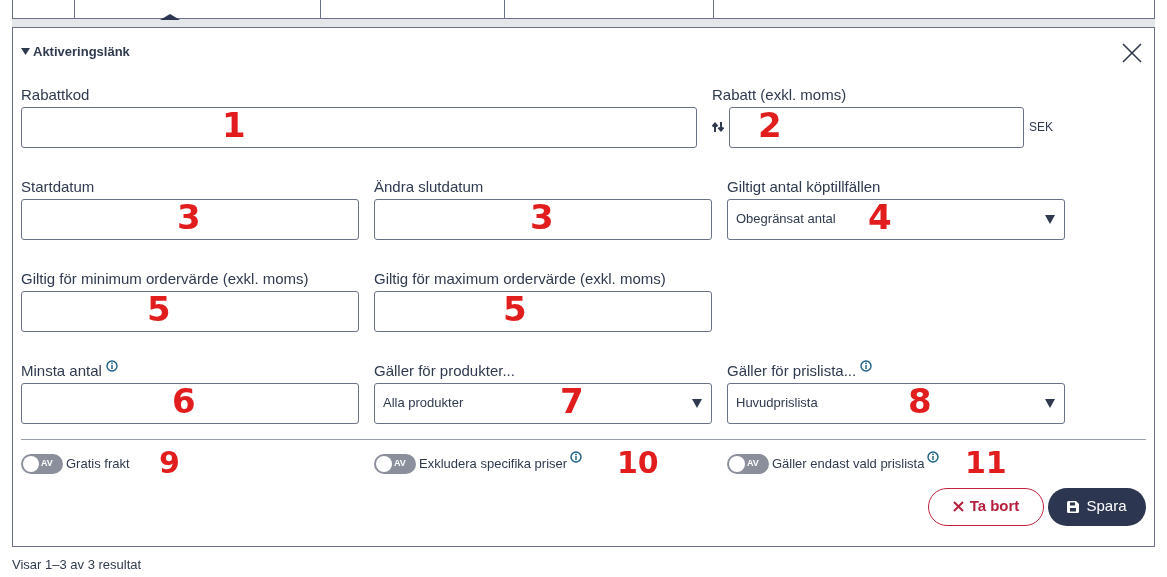 The image size is (1167, 577). Describe the element at coordinates (572, 400) in the screenshot. I see `annotation-number: 7` at that location.